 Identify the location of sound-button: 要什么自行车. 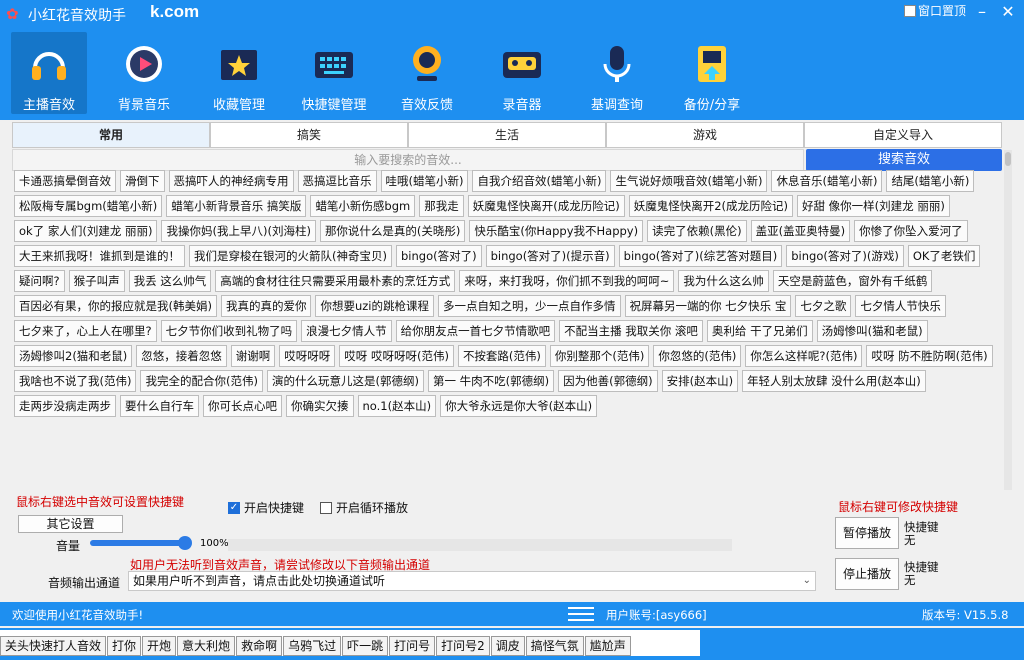
(159, 406).